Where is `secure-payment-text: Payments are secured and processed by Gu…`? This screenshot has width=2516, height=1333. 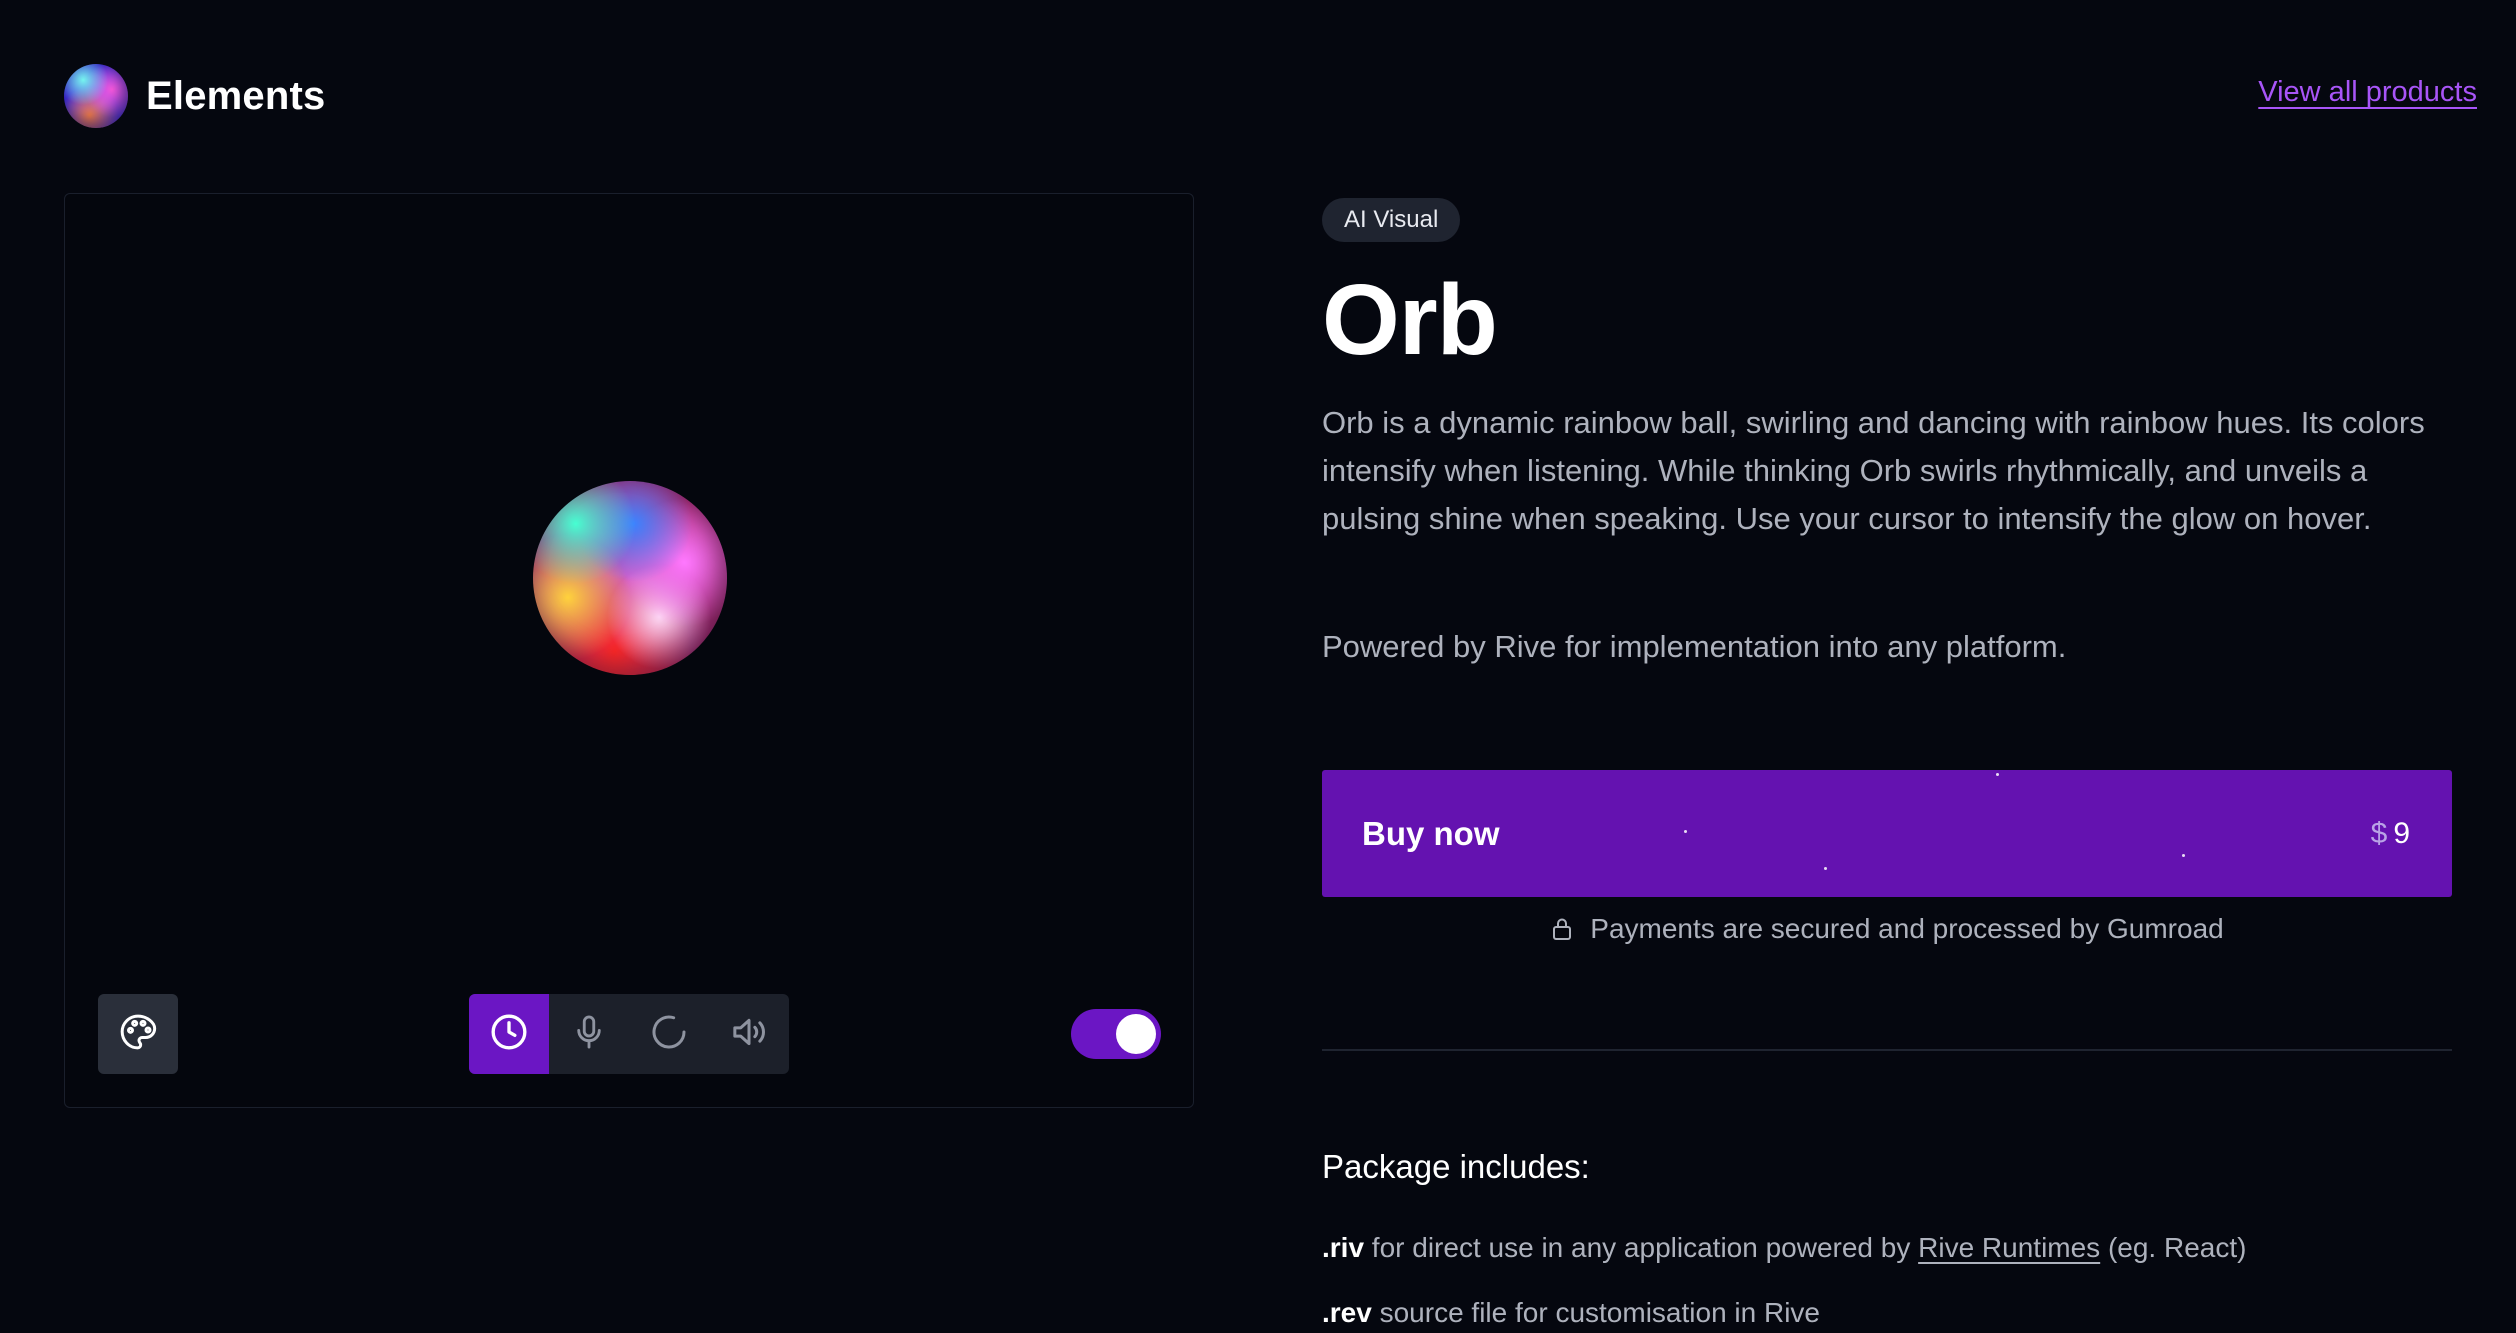 secure-payment-text: Payments are secured and processed by Gu… is located at coordinates (1907, 928).